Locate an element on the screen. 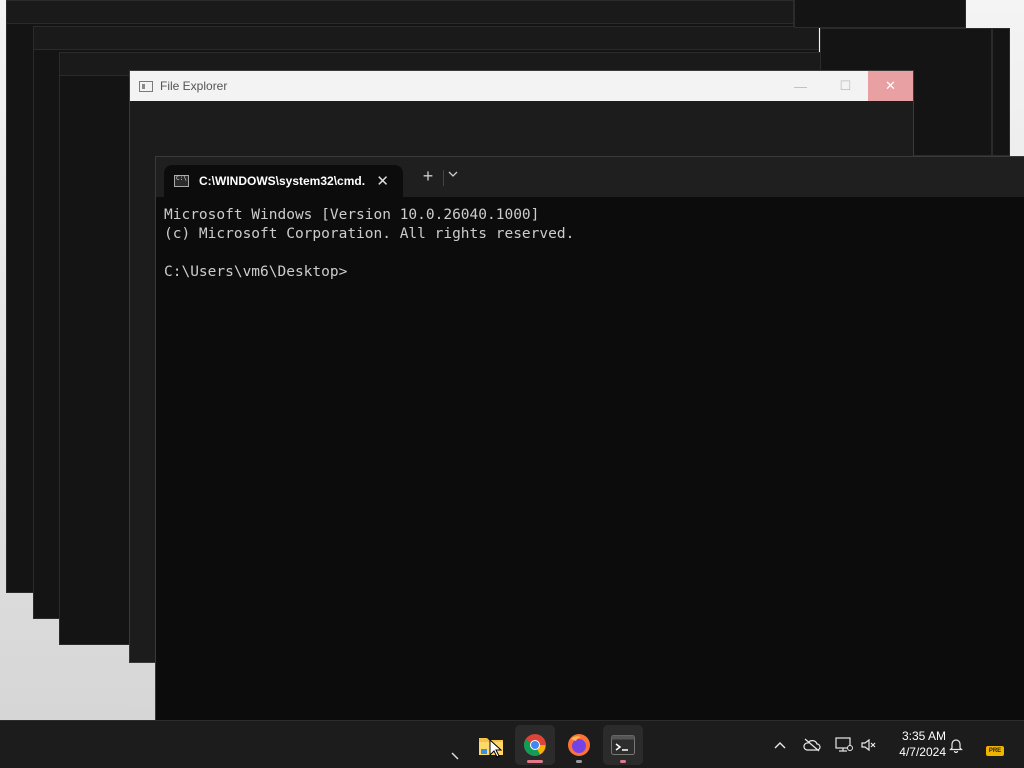 Image resolution: width=1024 pixels, height=768 pixels. cloud-offline-icon is located at coordinates (812, 745).